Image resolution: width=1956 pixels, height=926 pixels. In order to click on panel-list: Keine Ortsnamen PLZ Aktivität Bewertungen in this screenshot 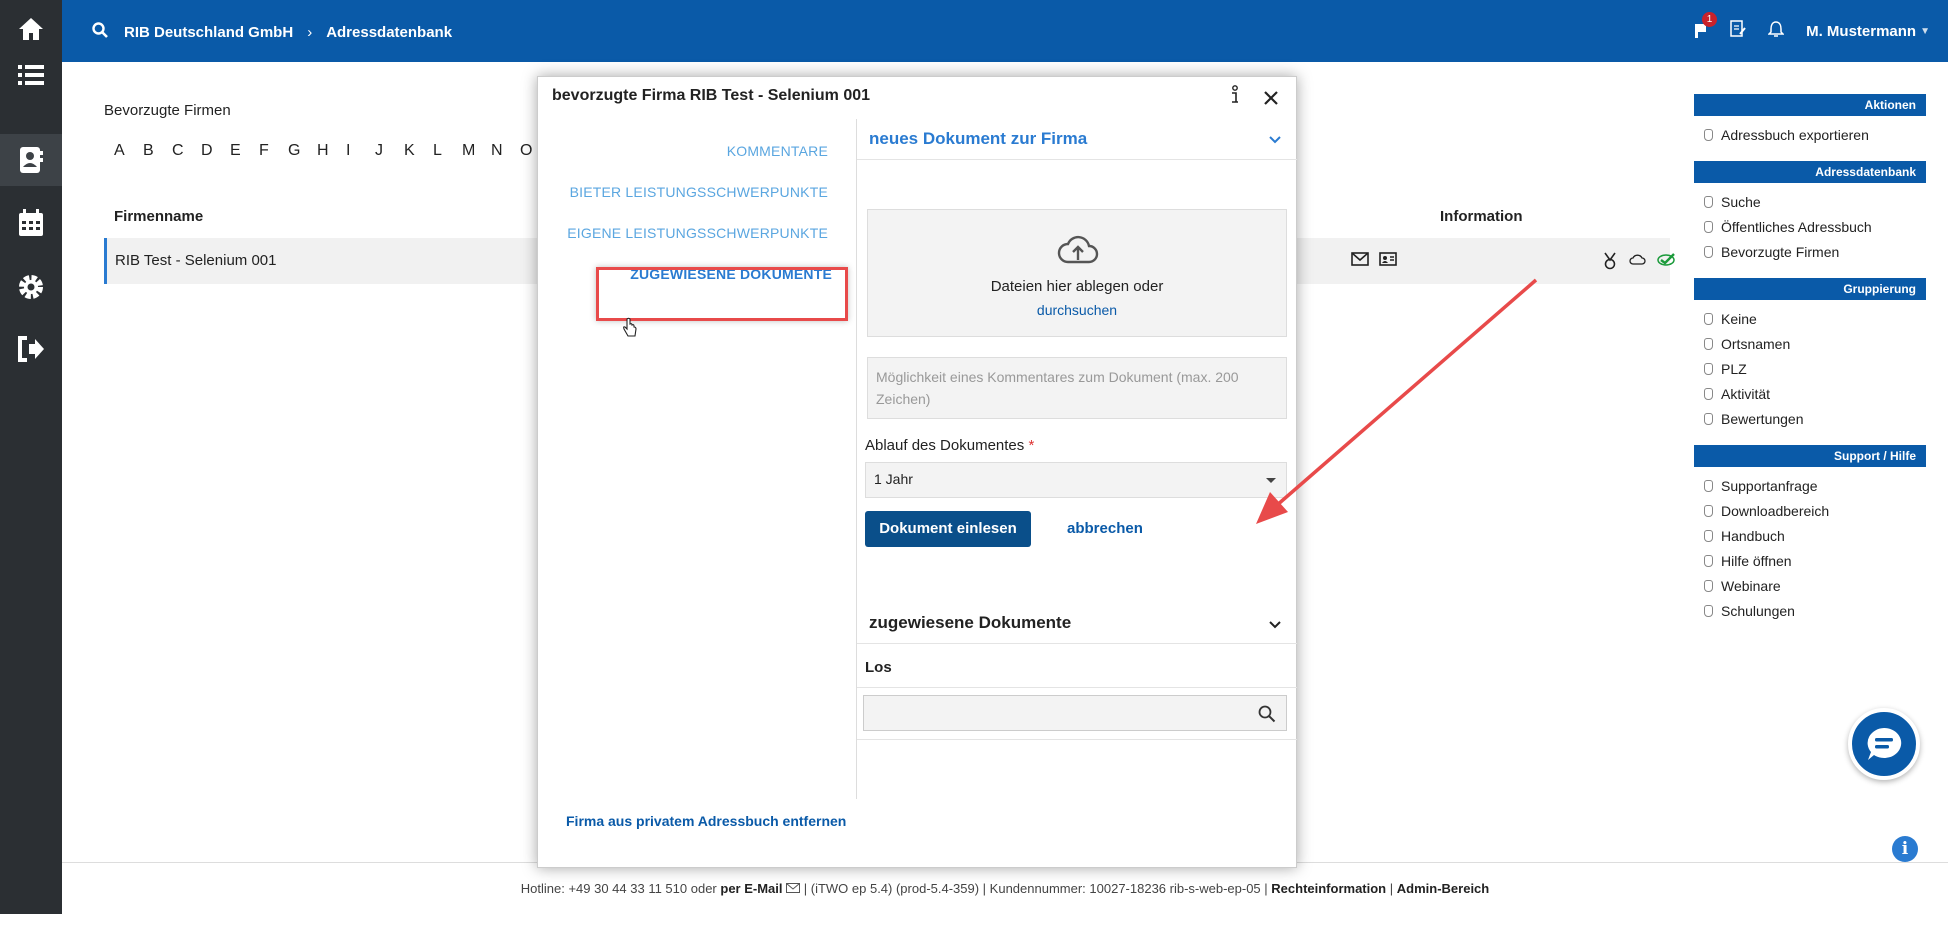, I will do `click(1810, 372)`.